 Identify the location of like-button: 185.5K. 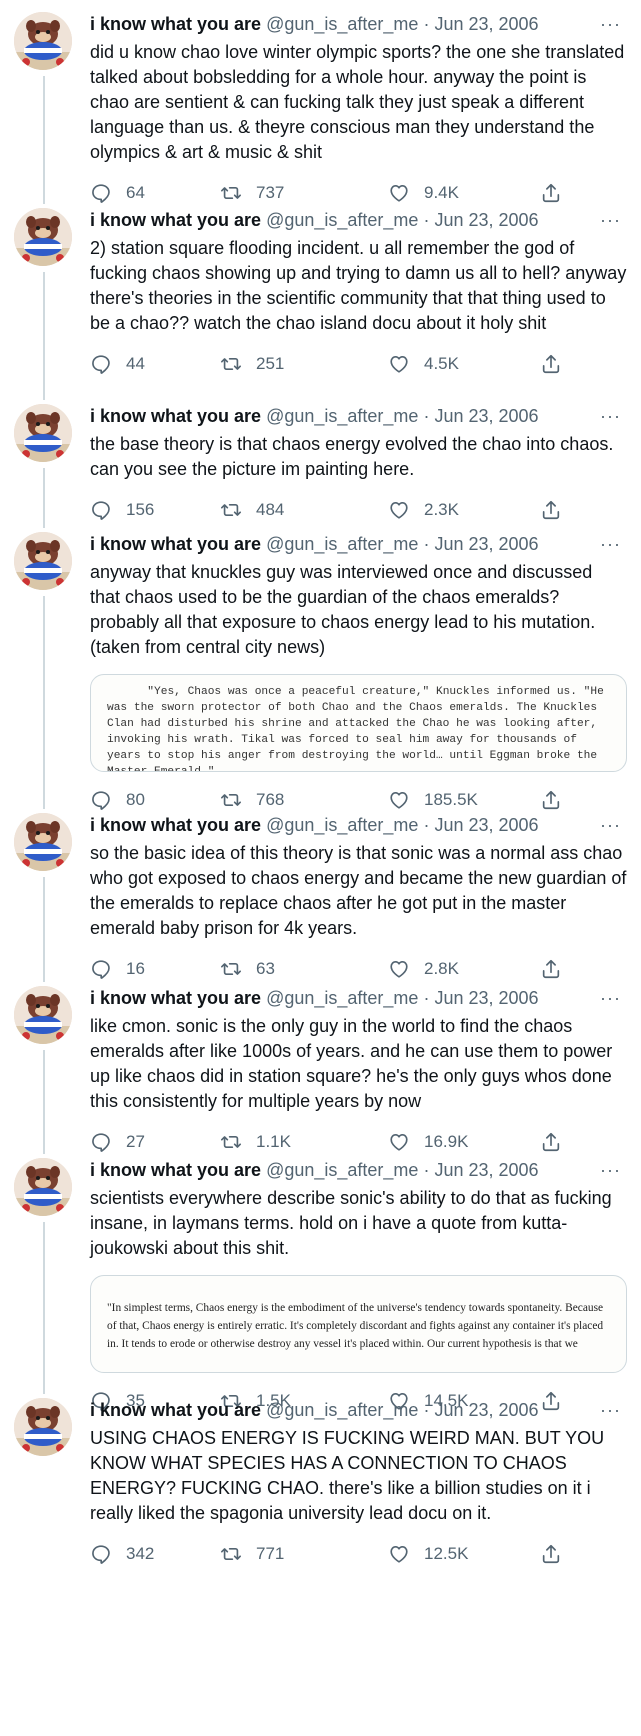
(433, 800).